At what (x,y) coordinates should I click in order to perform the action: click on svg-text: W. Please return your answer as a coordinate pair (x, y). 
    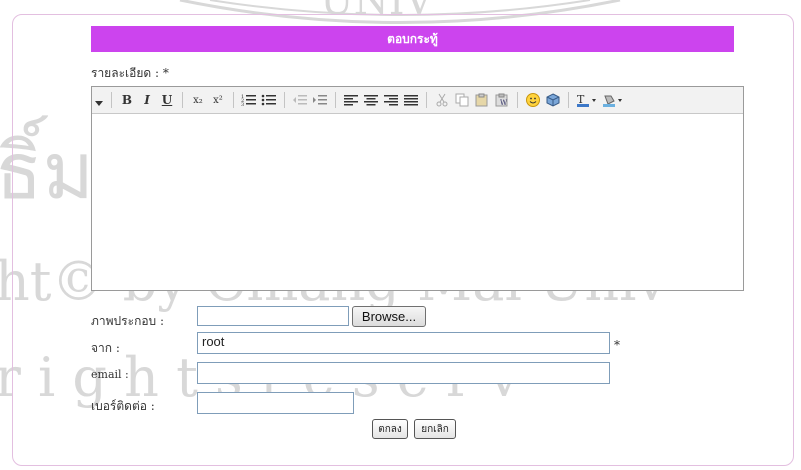
    Looking at the image, I should click on (504, 103).